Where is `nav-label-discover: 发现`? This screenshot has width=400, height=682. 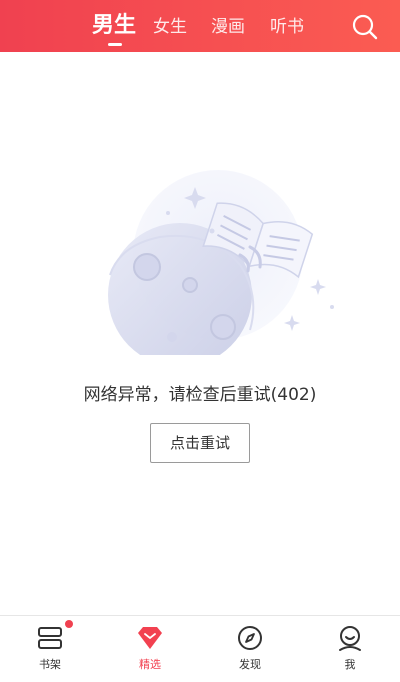
nav-label-discover: 发现 is located at coordinates (250, 664).